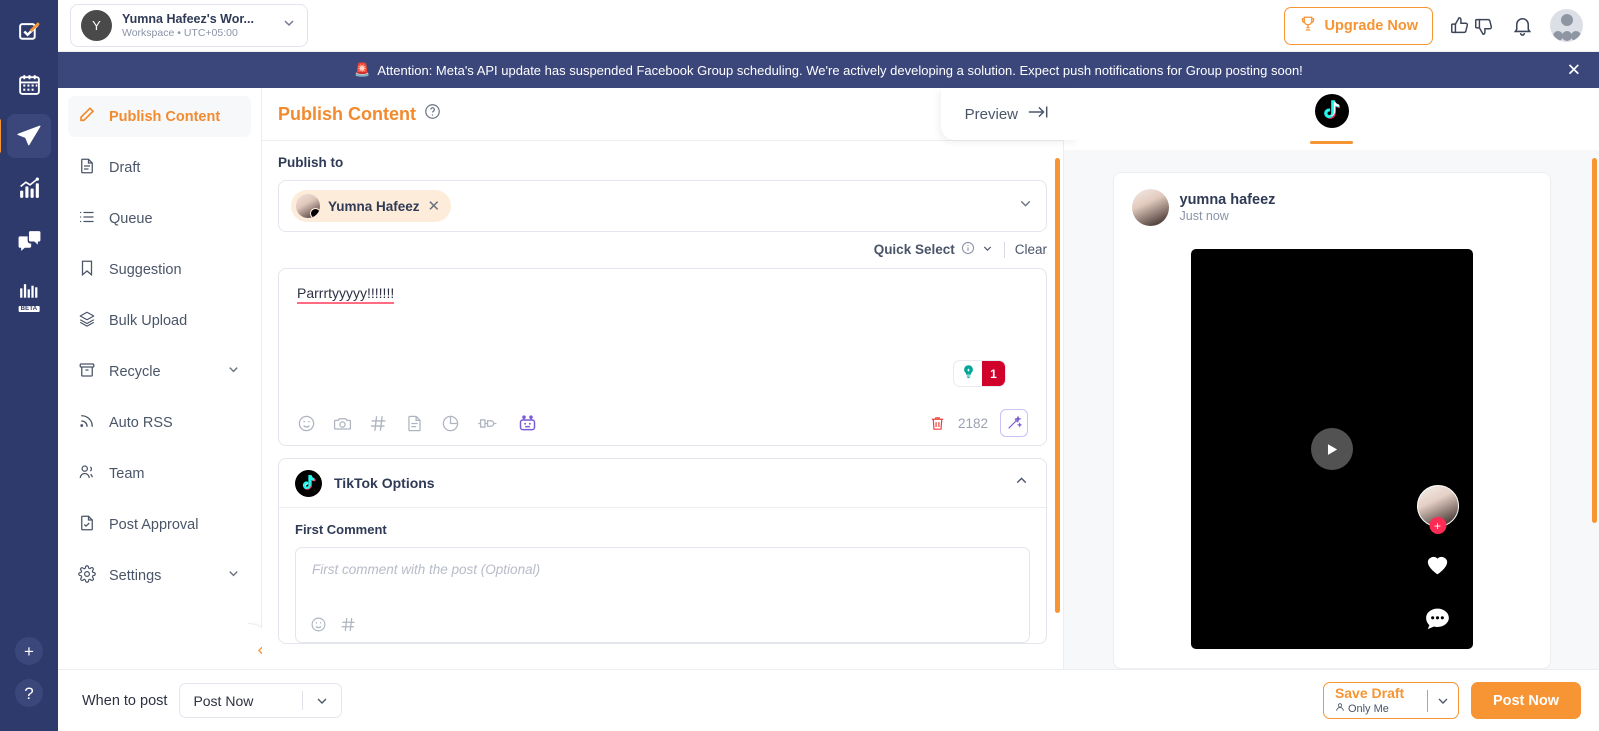 This screenshot has height=731, width=1599. Describe the element at coordinates (1381, 708) in the screenshot. I see `save-draft-visibility: Only Me` at that location.